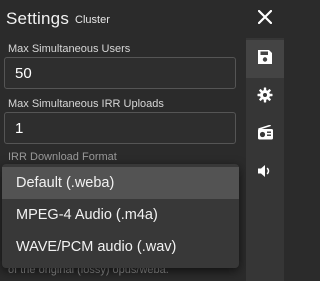  Describe the element at coordinates (120, 247) in the screenshot. I see `dropdown-option-wav: WAVE/PCM audio (.wav)` at that location.